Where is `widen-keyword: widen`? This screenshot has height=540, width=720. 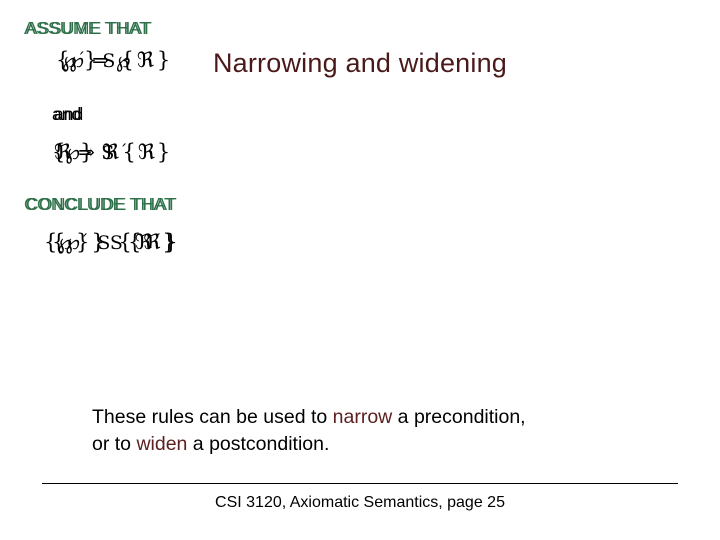 widen-keyword: widen is located at coordinates (162, 444).